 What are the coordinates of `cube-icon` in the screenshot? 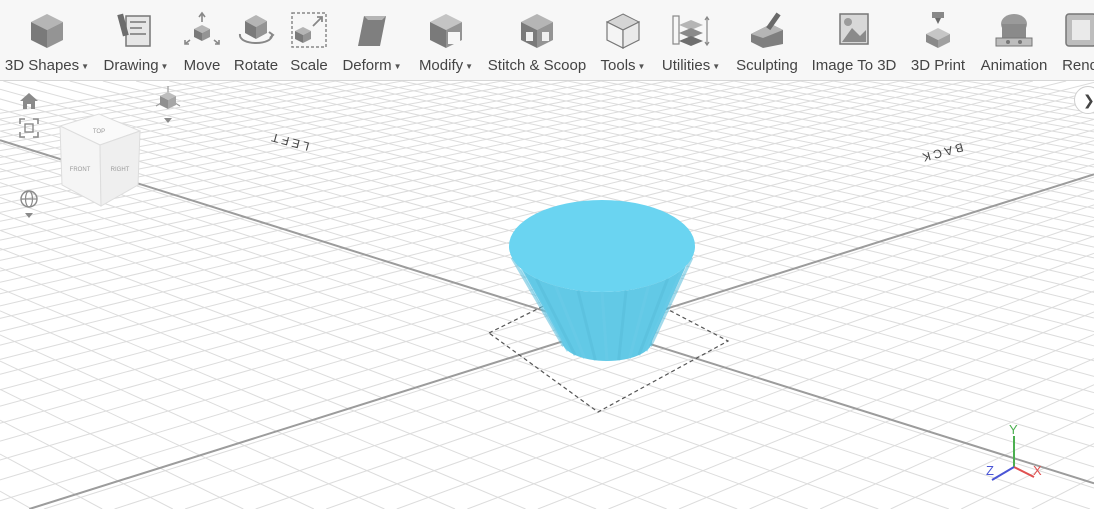 It's located at (47, 30).